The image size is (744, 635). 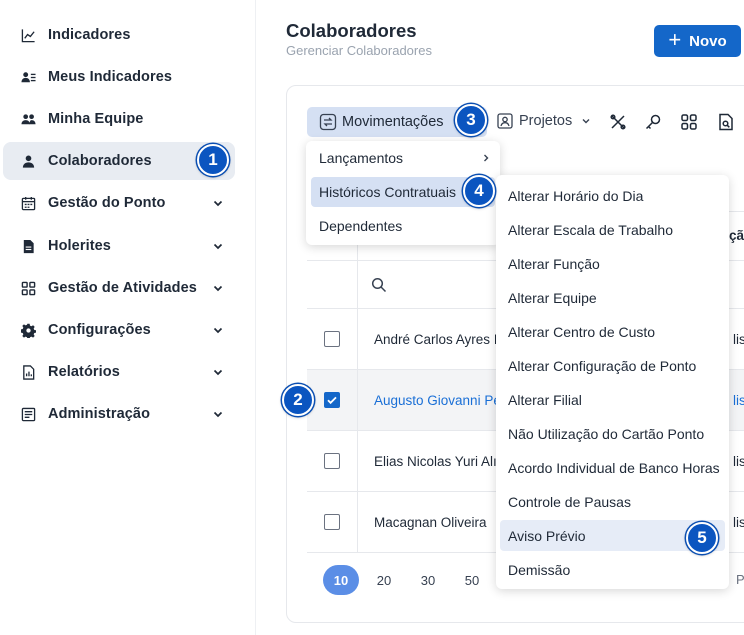 What do you see at coordinates (689, 122) in the screenshot?
I see `qr-icon` at bounding box center [689, 122].